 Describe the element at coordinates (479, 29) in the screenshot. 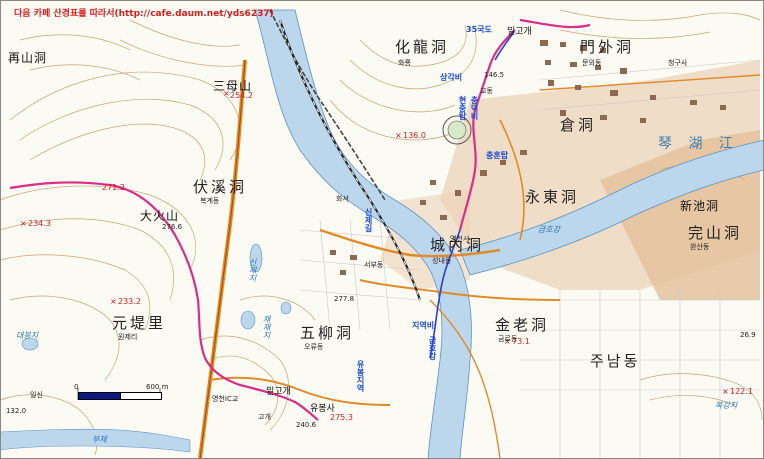

I see `route-35-label: 35국도` at that location.